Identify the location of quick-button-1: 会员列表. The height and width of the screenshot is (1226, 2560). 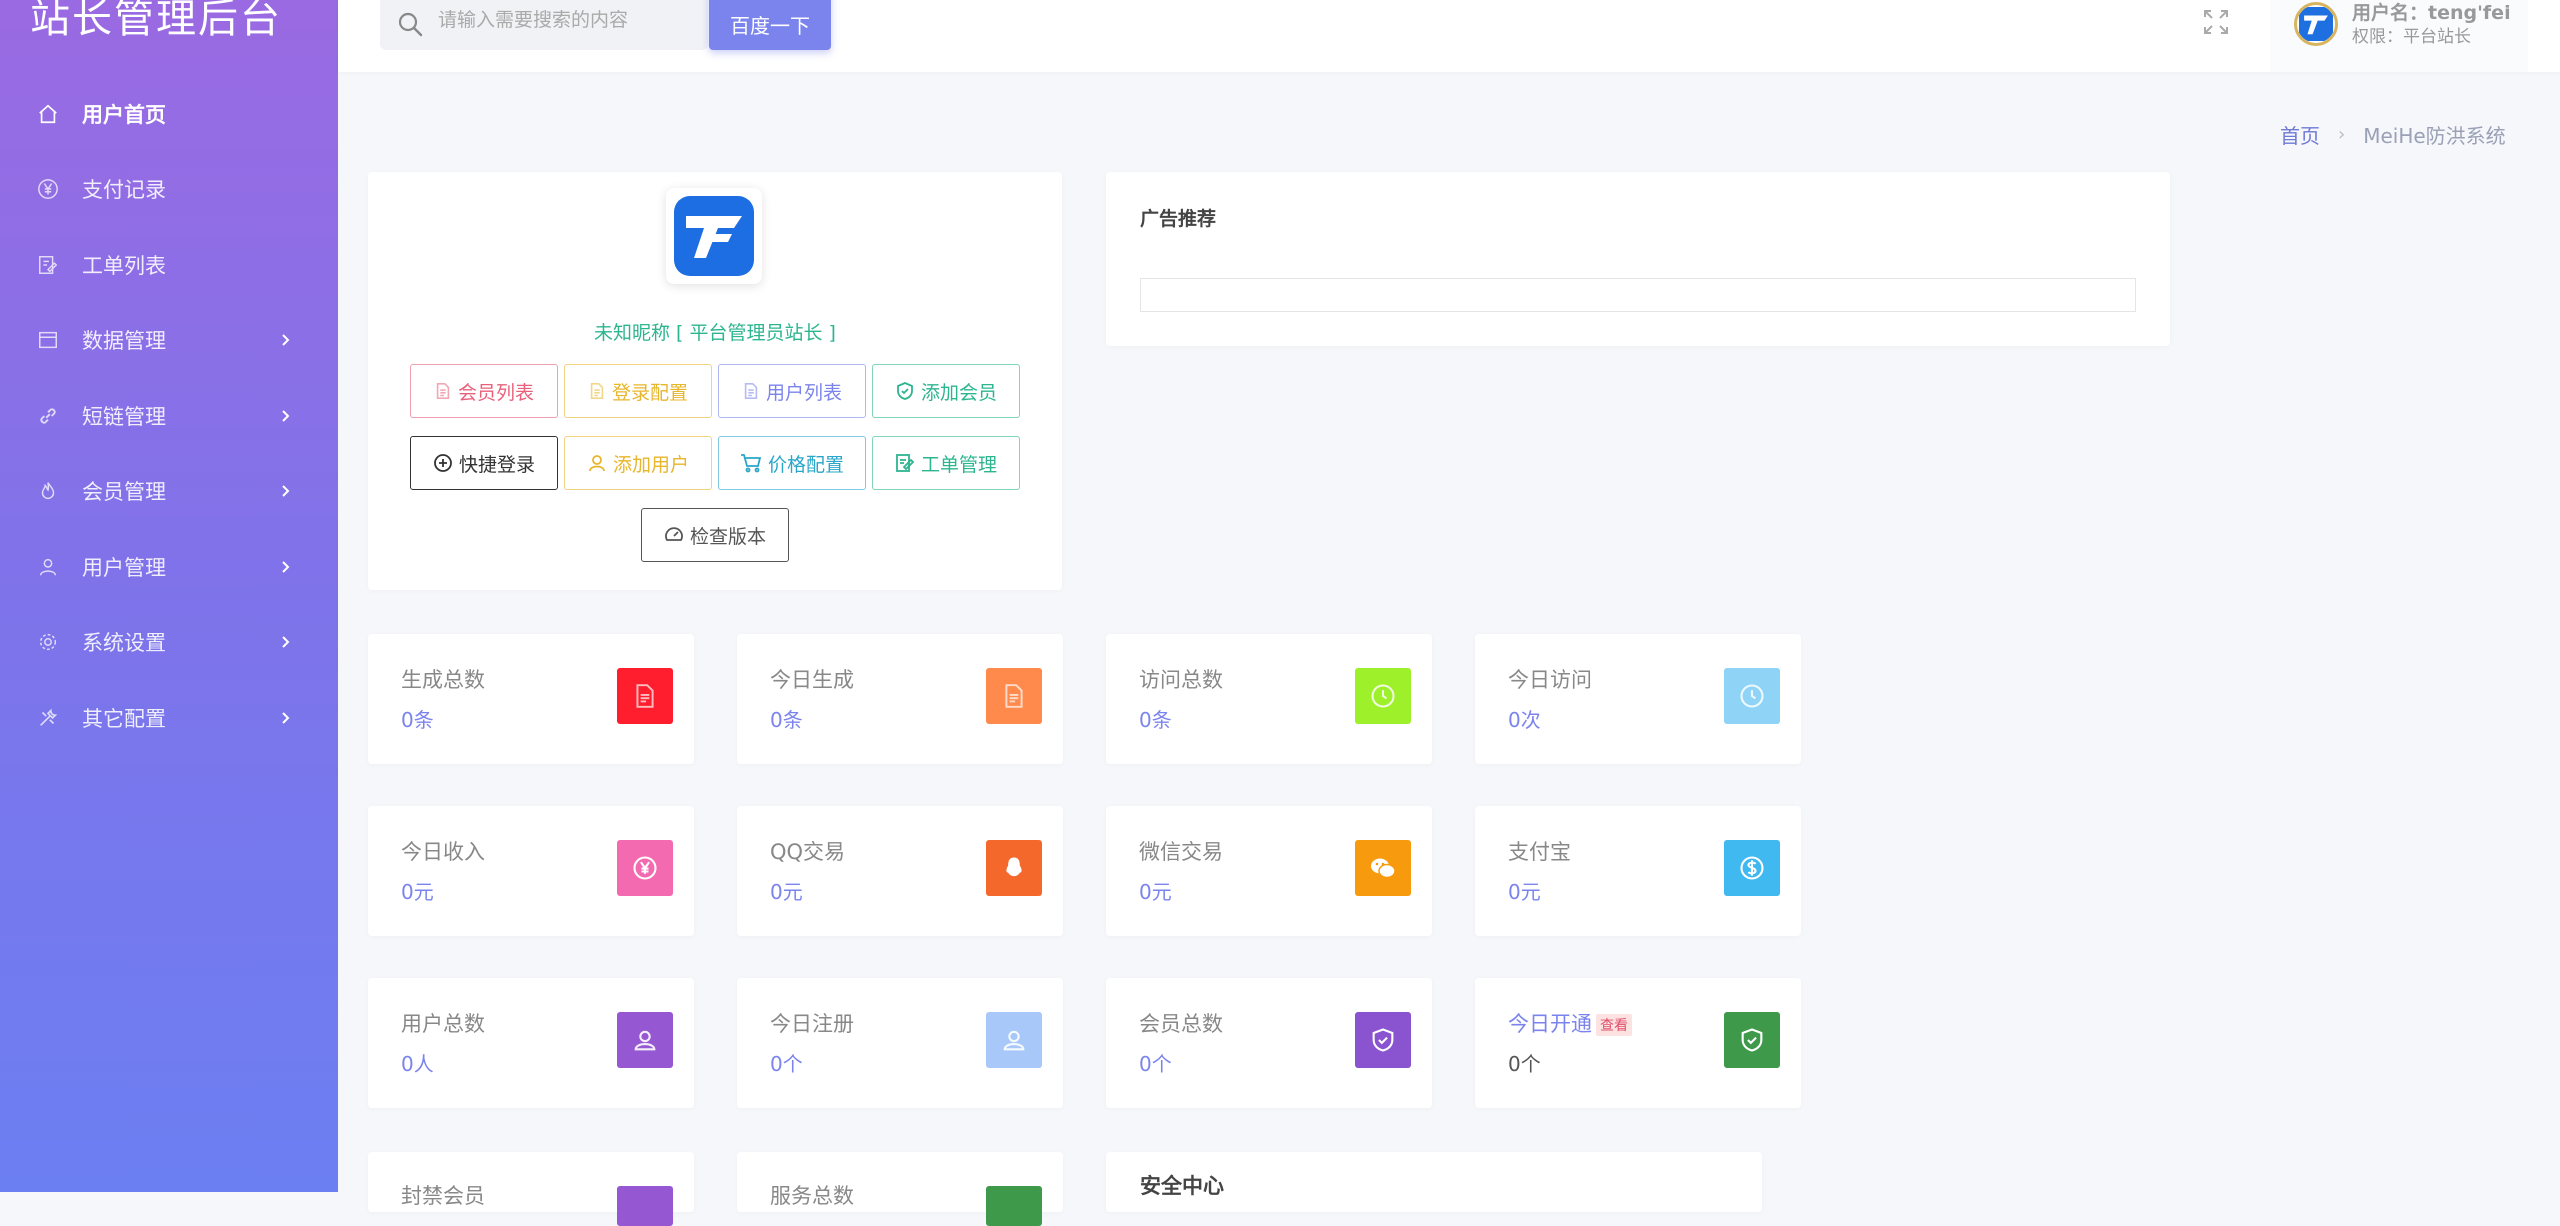
(484, 391).